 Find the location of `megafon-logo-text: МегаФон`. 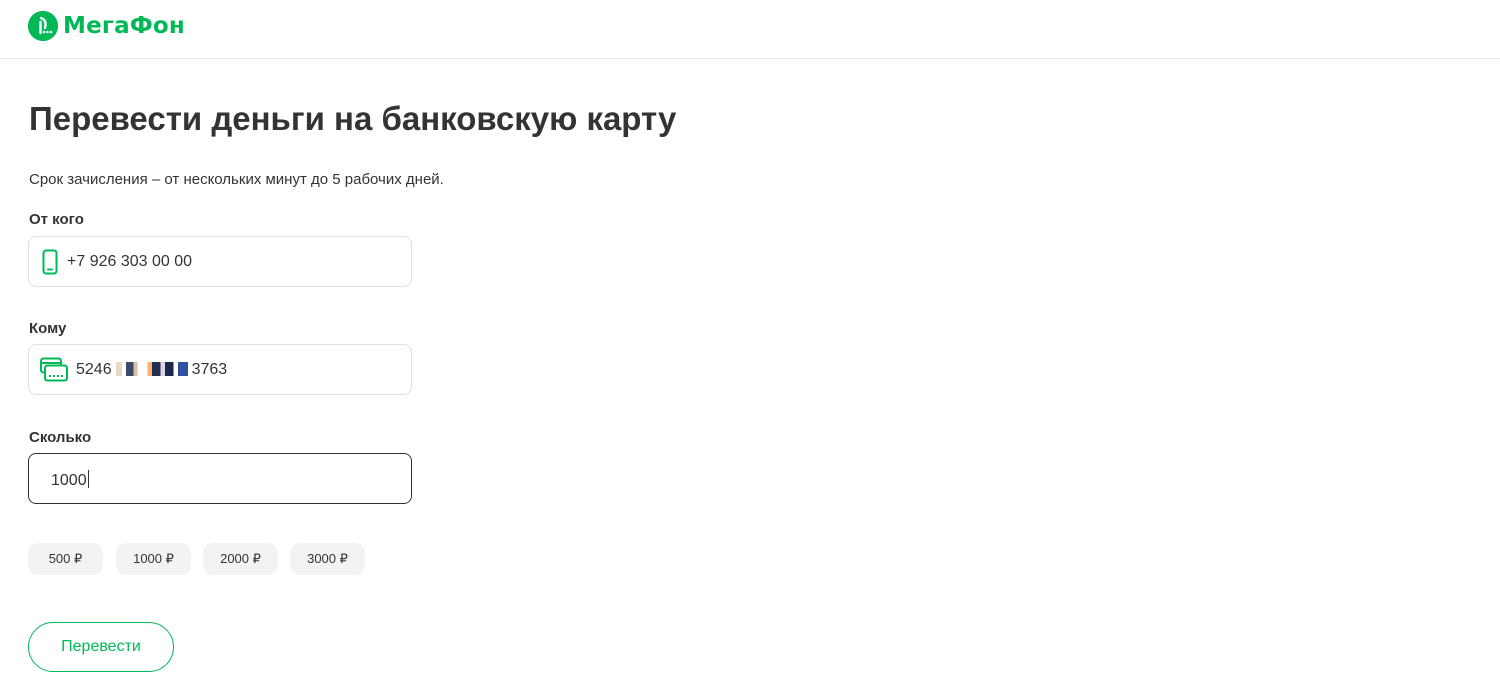

megafon-logo-text: МегаФон is located at coordinates (124, 26).